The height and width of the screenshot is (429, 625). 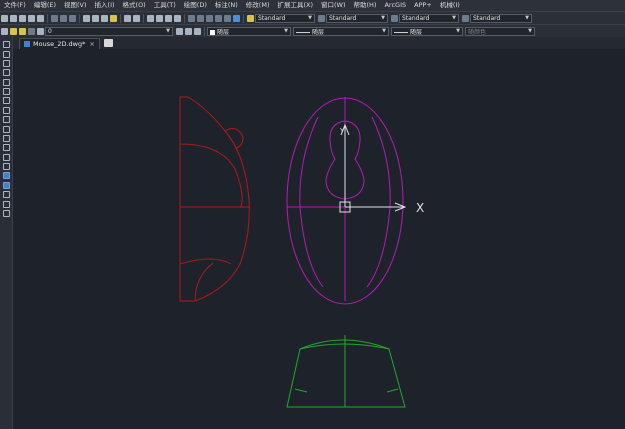 I want to click on open-file-icon, so click(x=13, y=18).